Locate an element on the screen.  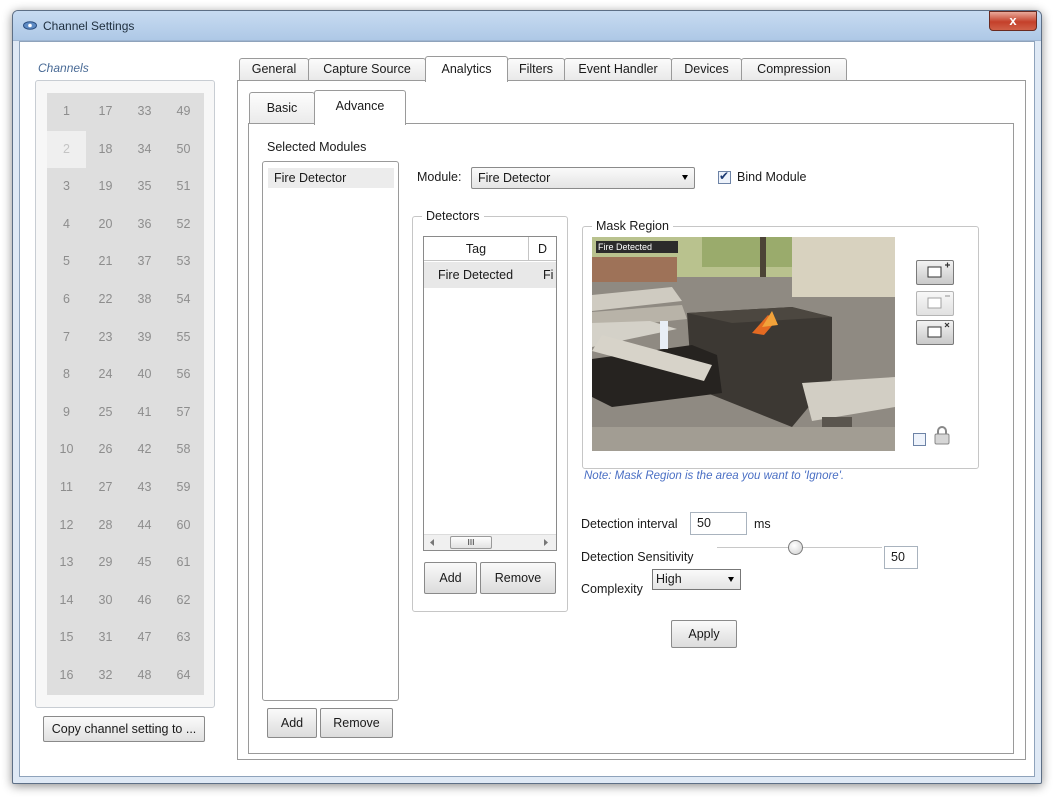
add-detector-button: Add is located at coordinates (450, 578).